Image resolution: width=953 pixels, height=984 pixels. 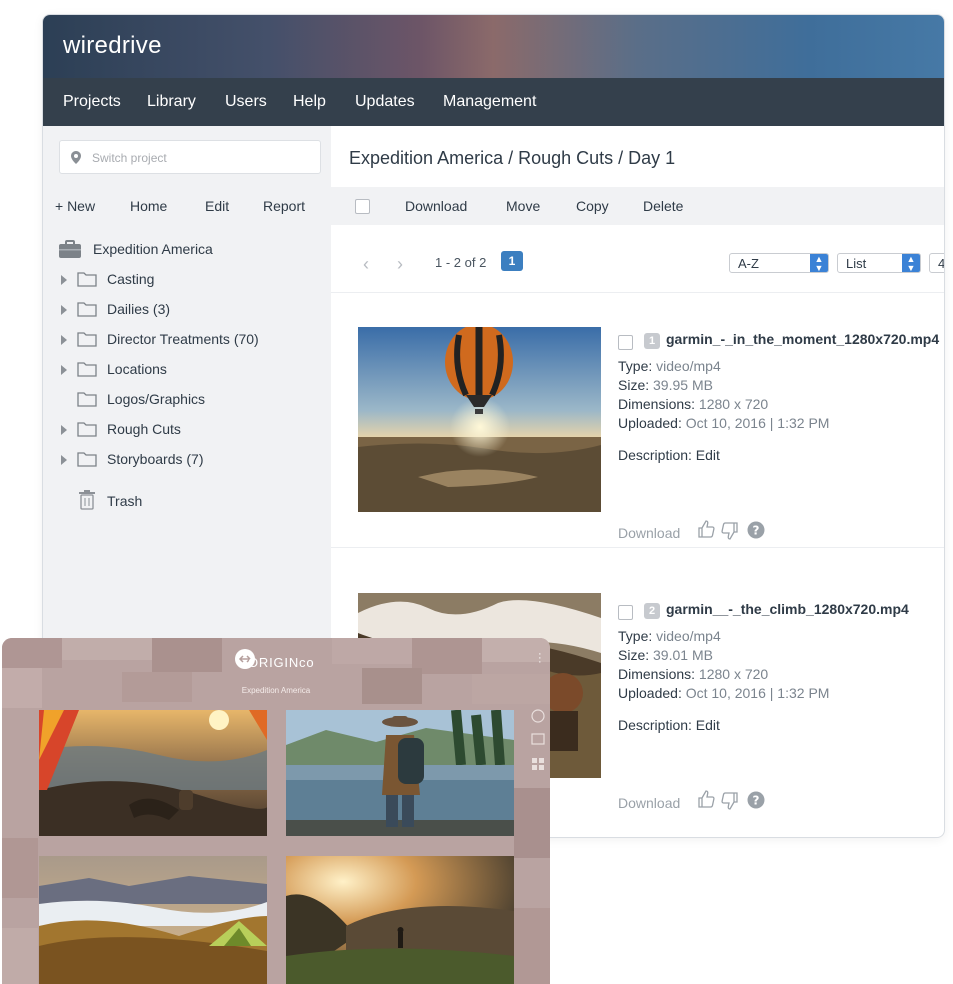 I want to click on asset-index-badge: 2, so click(x=652, y=611).